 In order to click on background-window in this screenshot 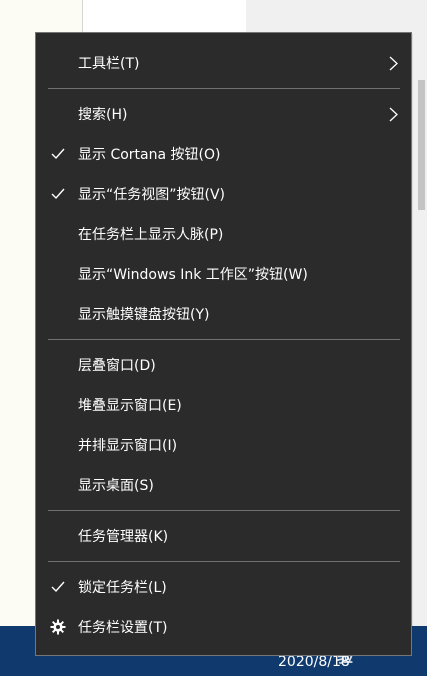, I will do `click(164, 17)`.